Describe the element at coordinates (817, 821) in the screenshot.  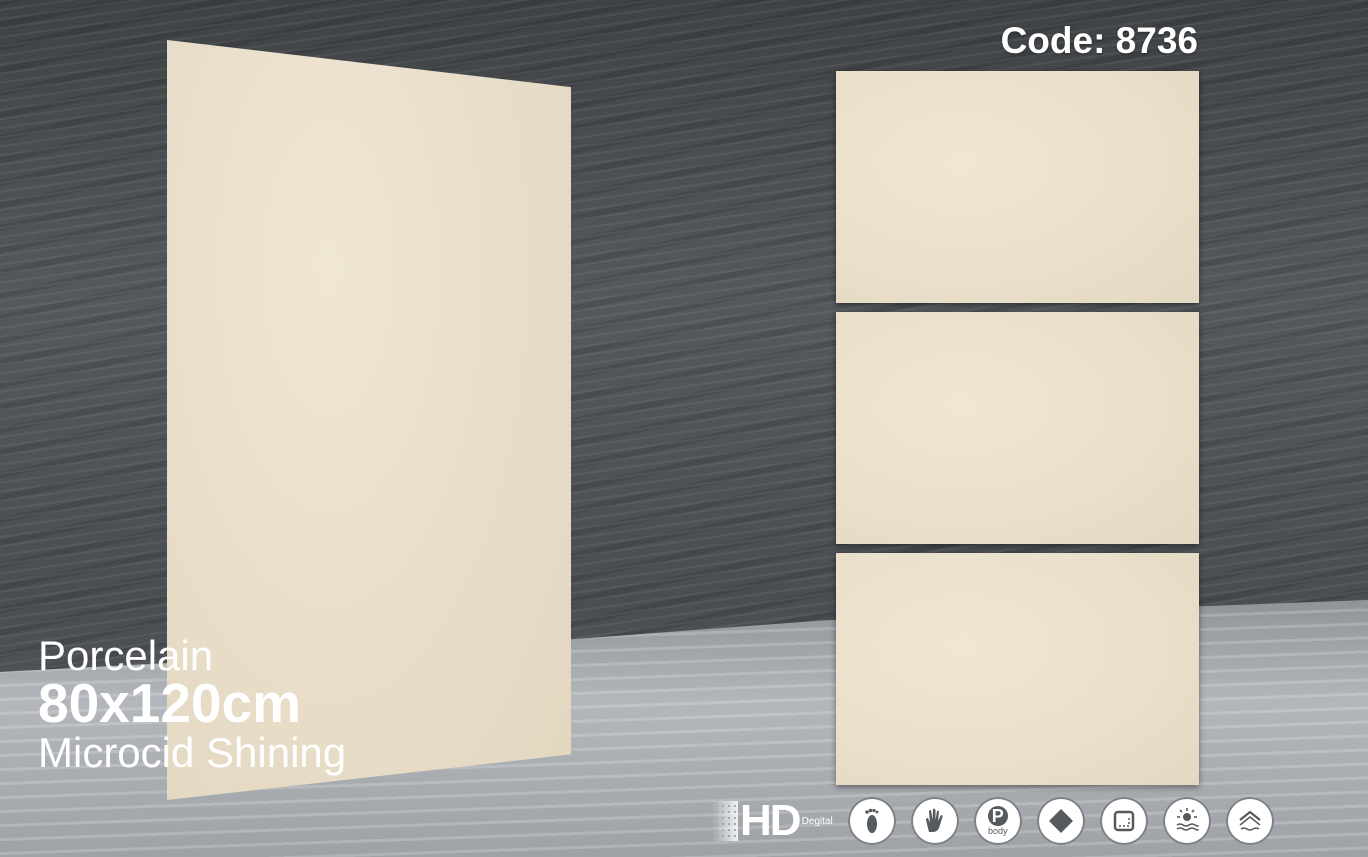
I see `hd-sub-label: Degital` at that location.